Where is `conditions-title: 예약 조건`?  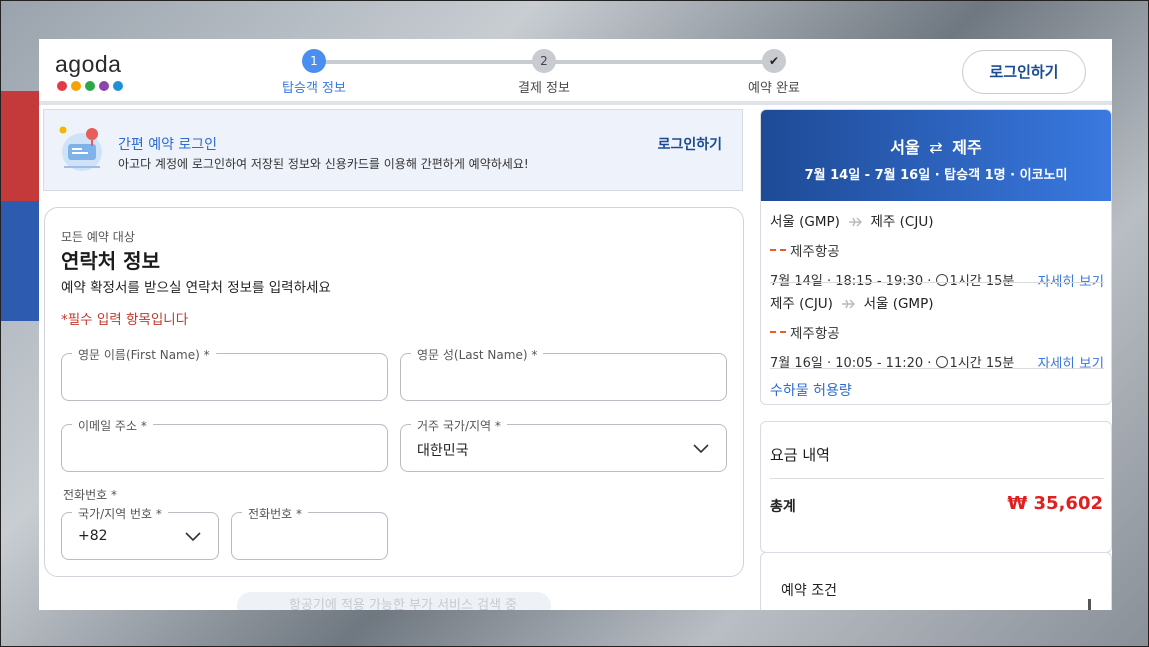
conditions-title: 예약 조건 is located at coordinates (809, 591).